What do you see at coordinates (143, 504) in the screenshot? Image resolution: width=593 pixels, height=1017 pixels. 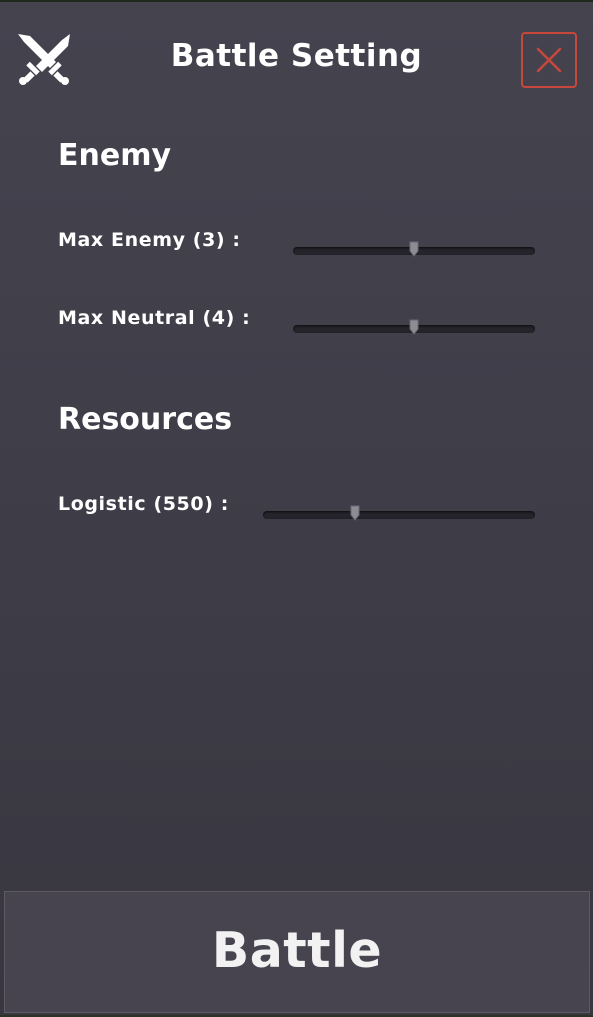 I see `logistic-label: Logistic (550) :` at bounding box center [143, 504].